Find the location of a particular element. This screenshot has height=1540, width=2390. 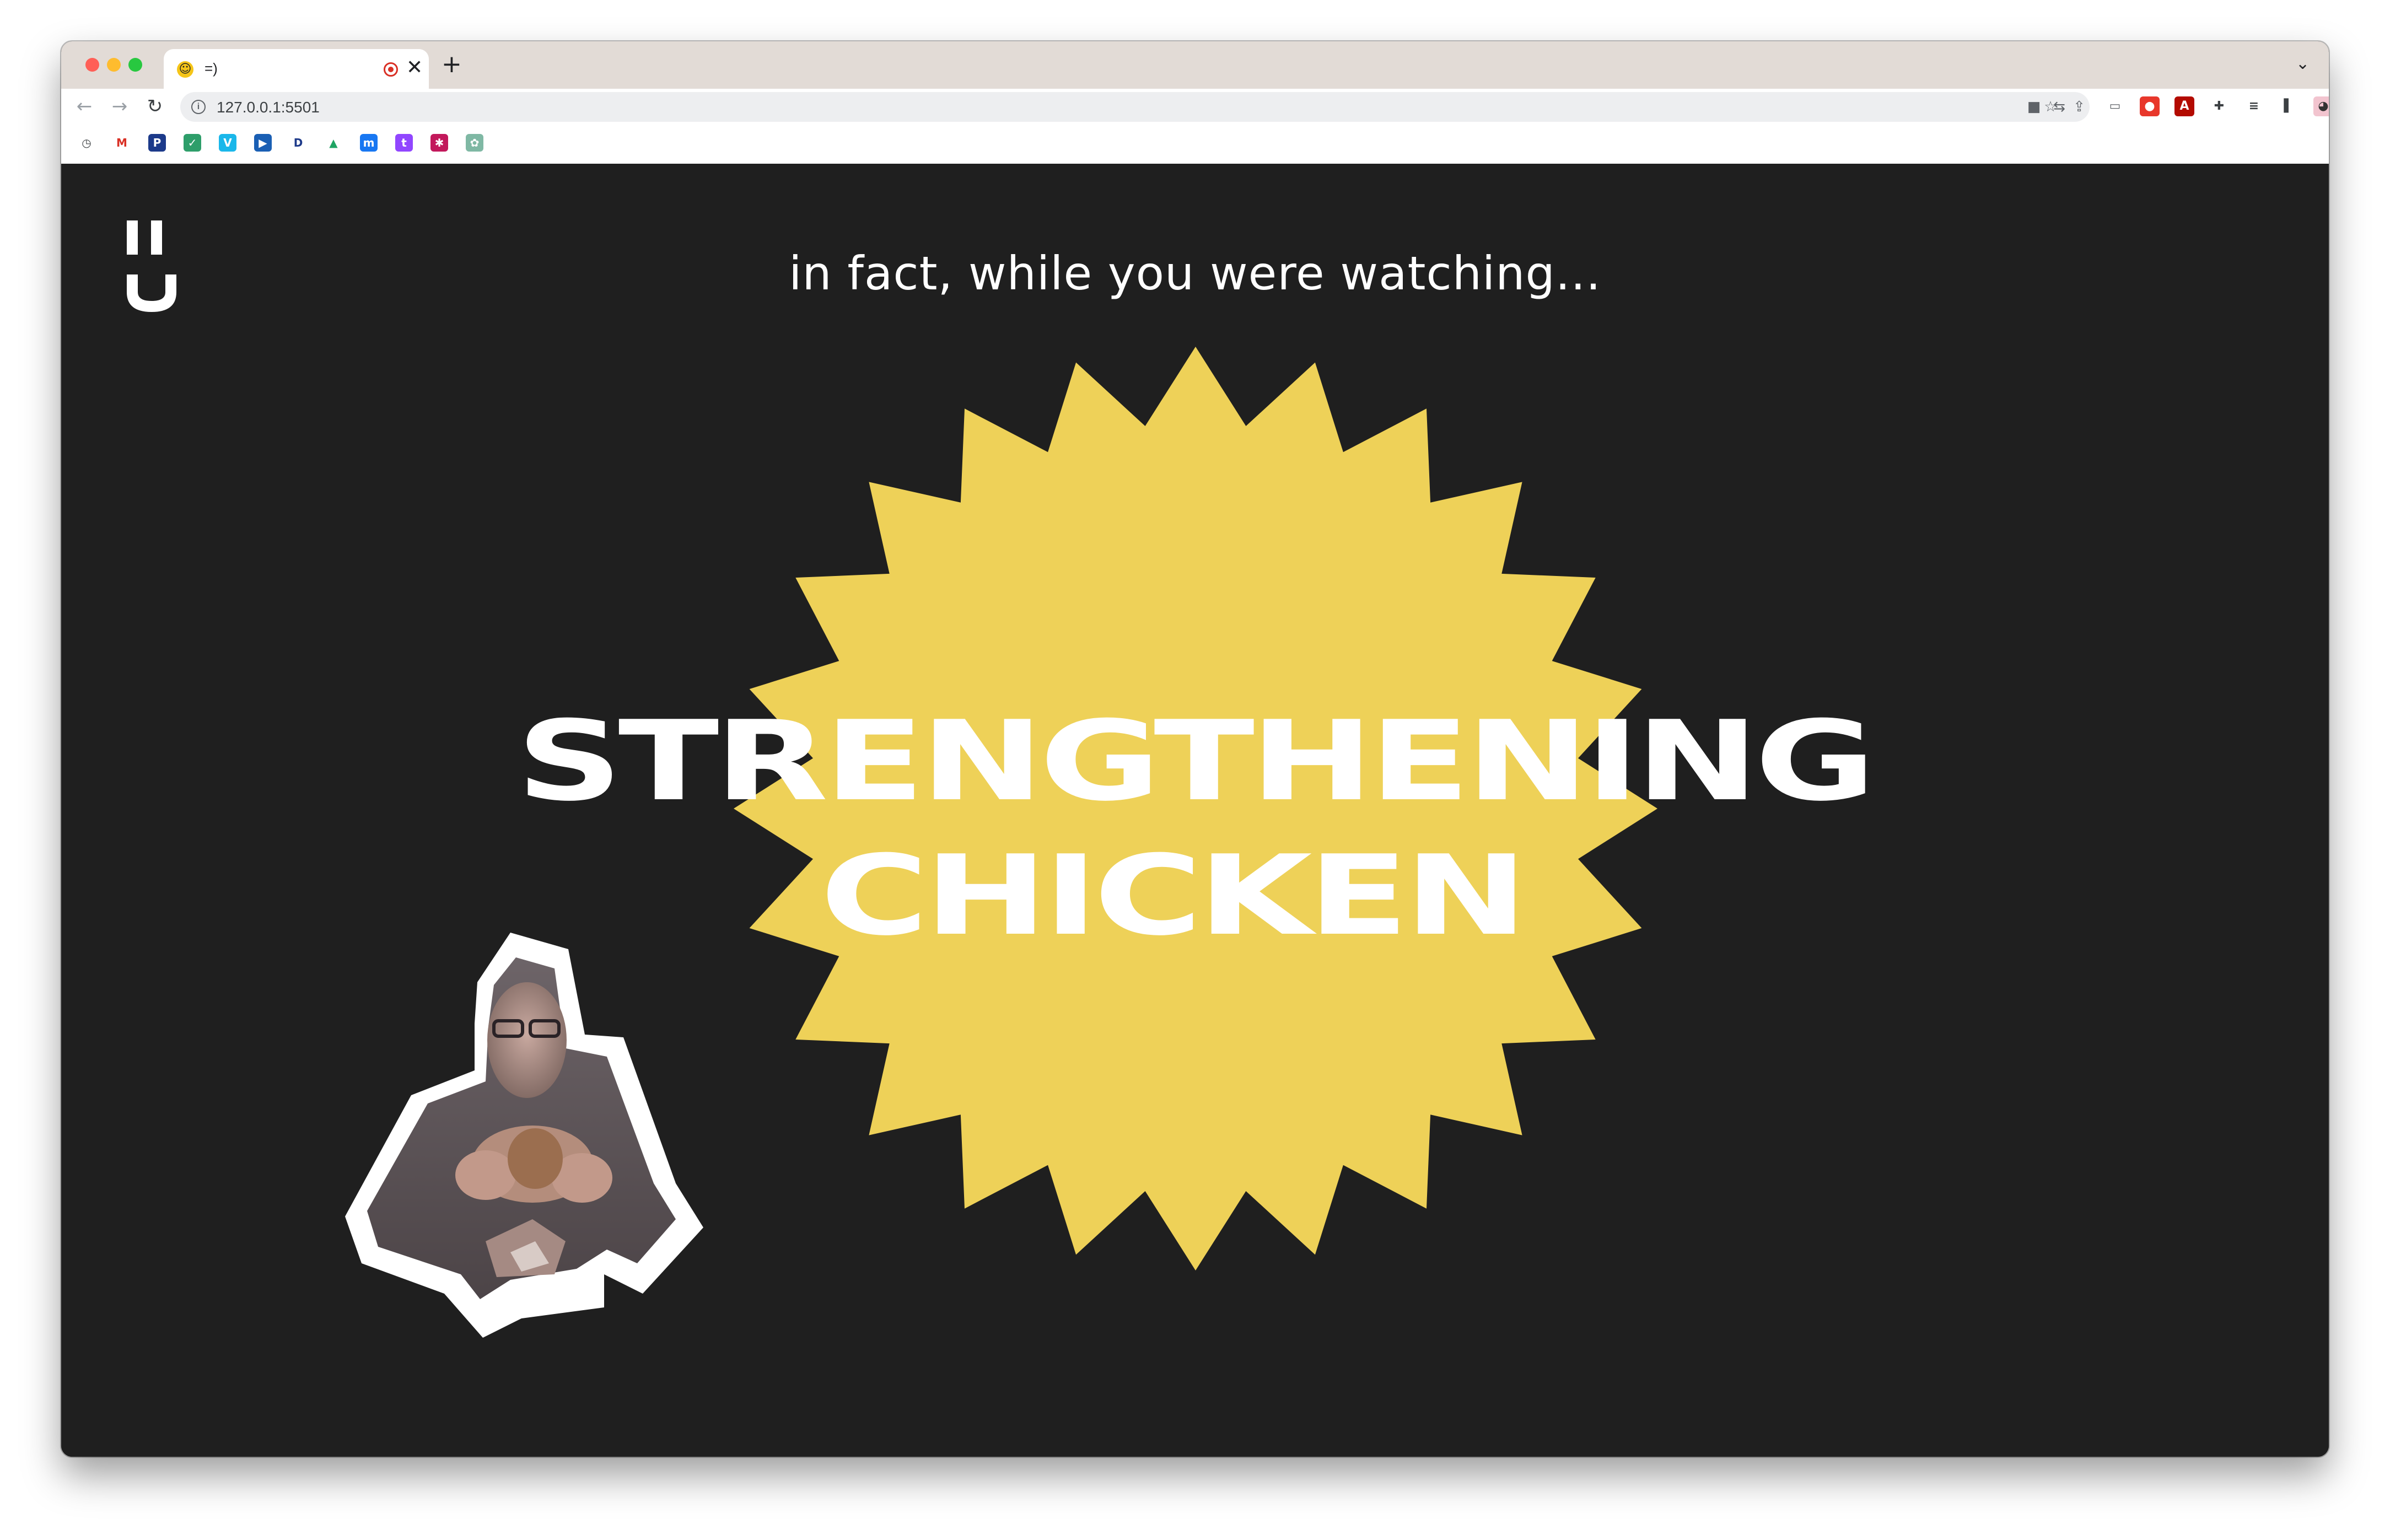

disney-bookmark-icon: D is located at coordinates (298, 143).